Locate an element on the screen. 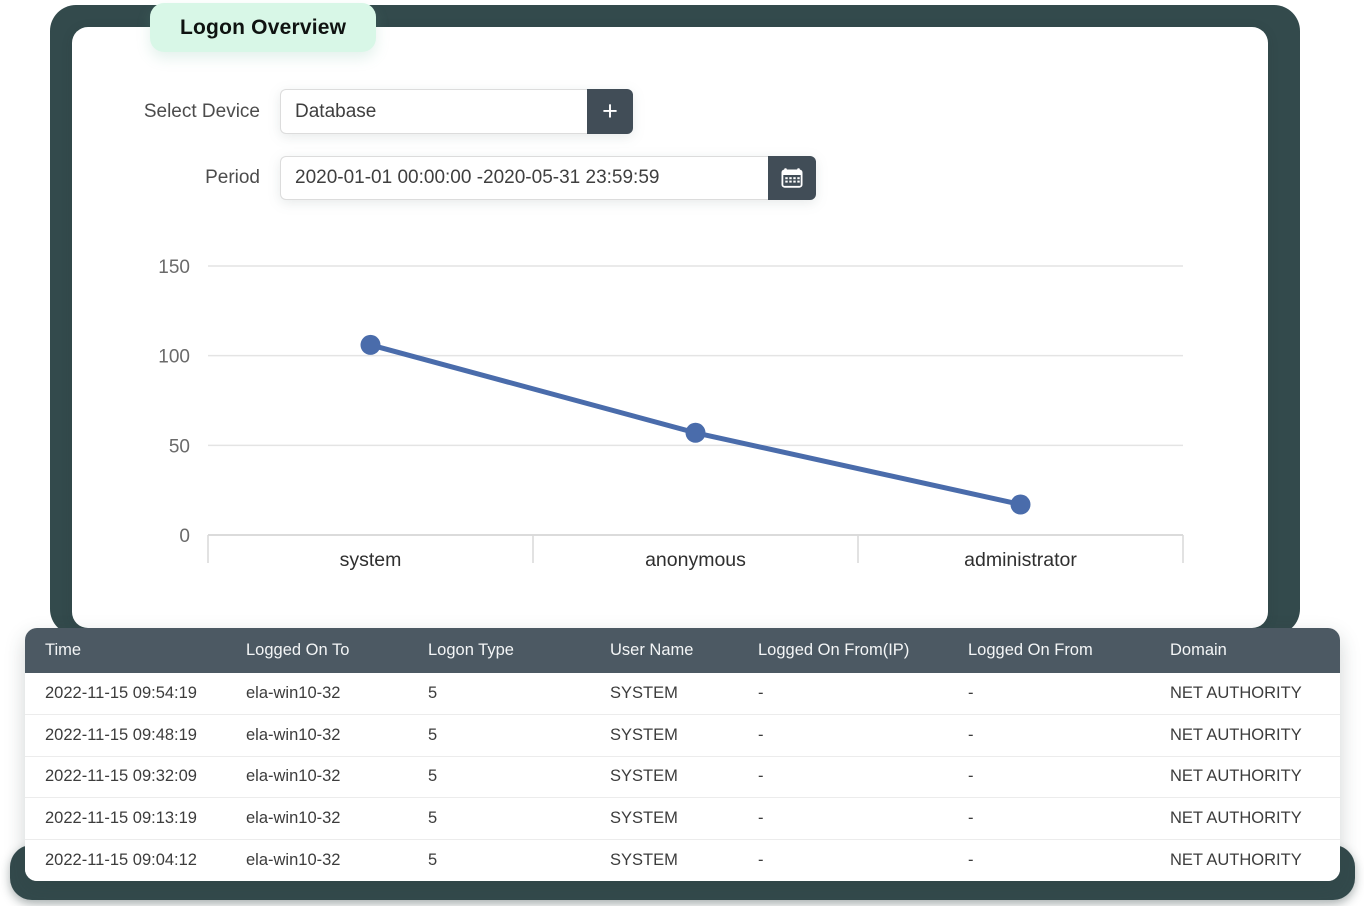 This screenshot has width=1364, height=906. table-cell: 2022-11-15 09:04:12 is located at coordinates (121, 859).